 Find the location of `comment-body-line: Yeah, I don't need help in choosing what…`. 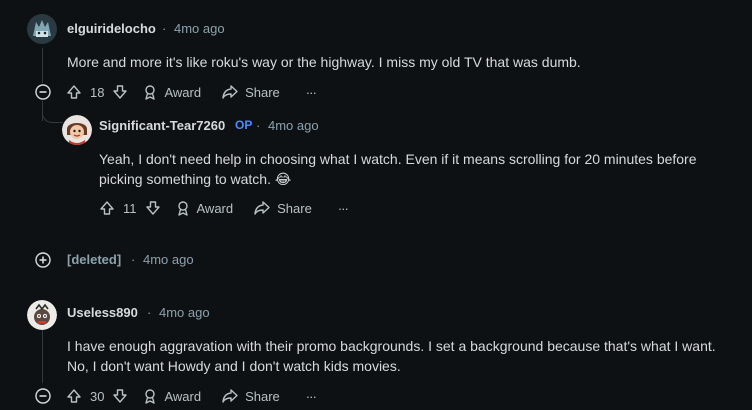

comment-body-line: Yeah, I don't need help in choosing what… is located at coordinates (398, 159).